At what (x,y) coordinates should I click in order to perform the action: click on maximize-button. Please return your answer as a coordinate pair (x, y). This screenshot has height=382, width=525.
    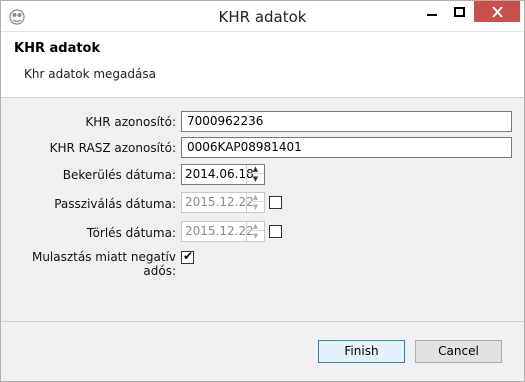
    Looking at the image, I should click on (459, 11).